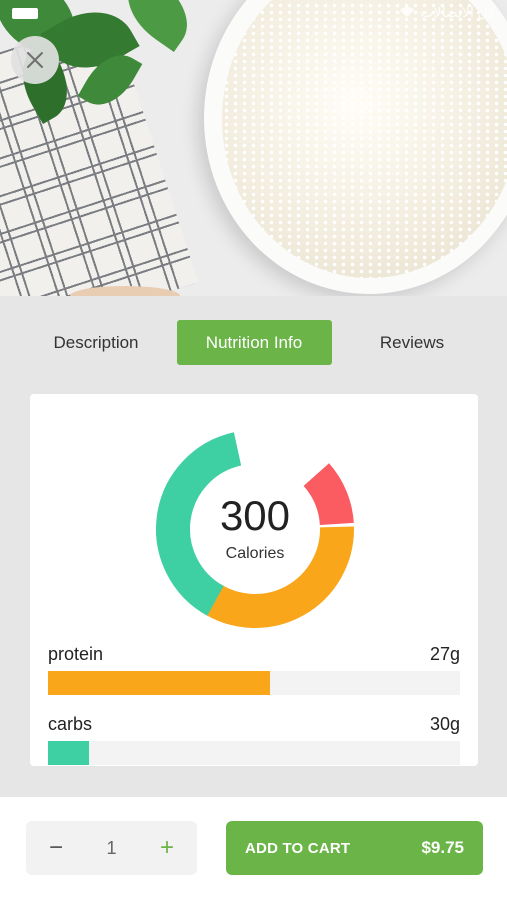 This screenshot has height=900, width=507. What do you see at coordinates (96, 342) in the screenshot?
I see `tab-description: Description` at bounding box center [96, 342].